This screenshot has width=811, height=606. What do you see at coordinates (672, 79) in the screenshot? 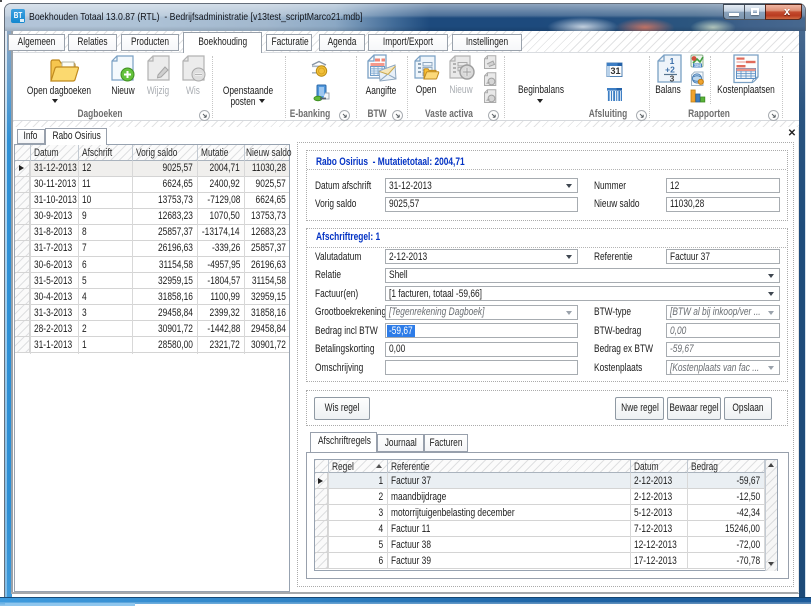
I see `svg-text: 3` at bounding box center [672, 79].